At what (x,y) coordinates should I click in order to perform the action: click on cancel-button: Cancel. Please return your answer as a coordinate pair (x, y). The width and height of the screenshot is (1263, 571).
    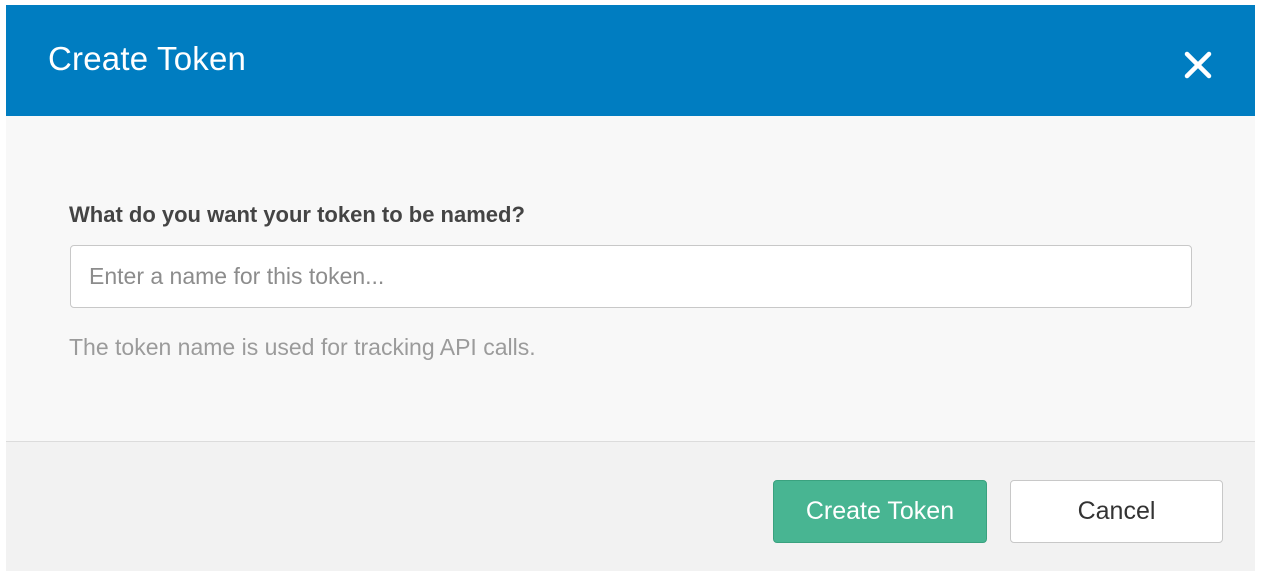
    Looking at the image, I should click on (1116, 511).